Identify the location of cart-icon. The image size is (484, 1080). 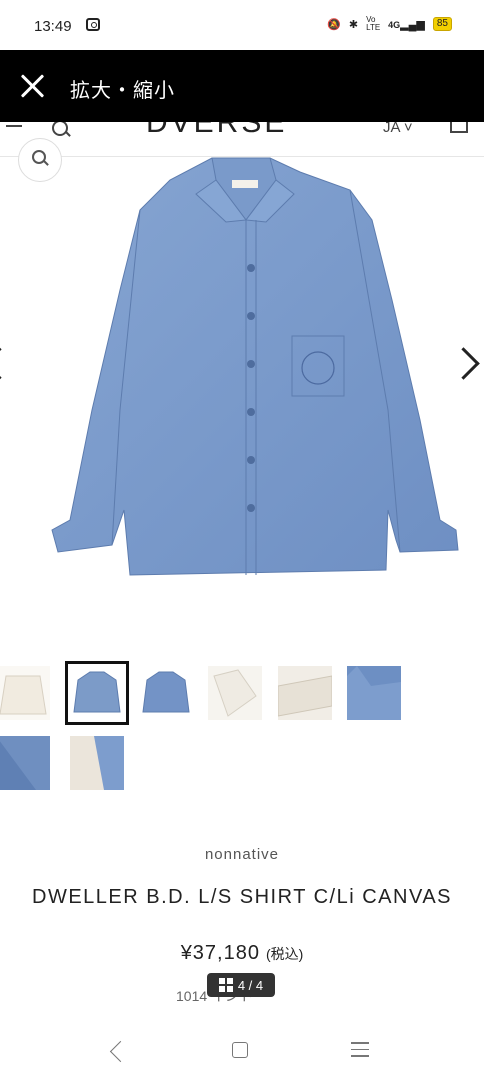
(459, 127).